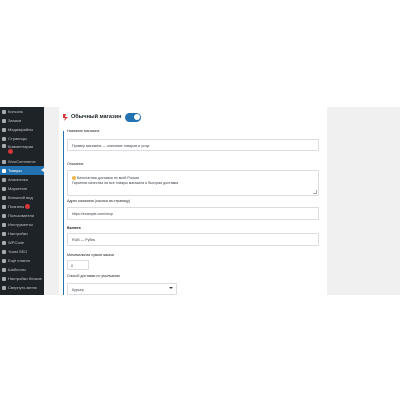 Image resolution: width=400 pixels, height=400 pixels. What do you see at coordinates (15, 120) in the screenshot?
I see `sidebar-item-label: Записи` at bounding box center [15, 120].